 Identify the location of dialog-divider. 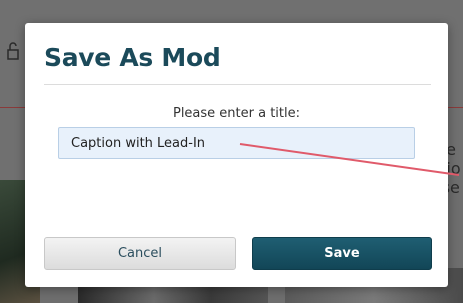
(237, 84).